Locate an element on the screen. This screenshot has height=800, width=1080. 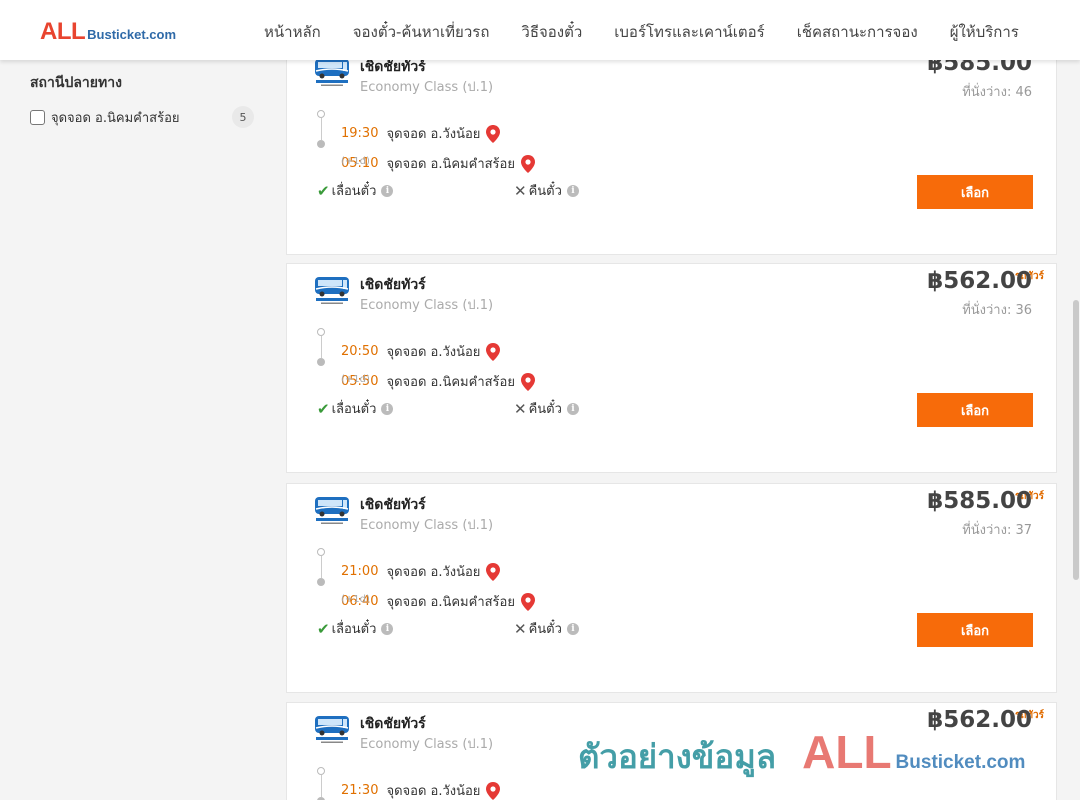
scroll-thumb is located at coordinates (1076, 440).